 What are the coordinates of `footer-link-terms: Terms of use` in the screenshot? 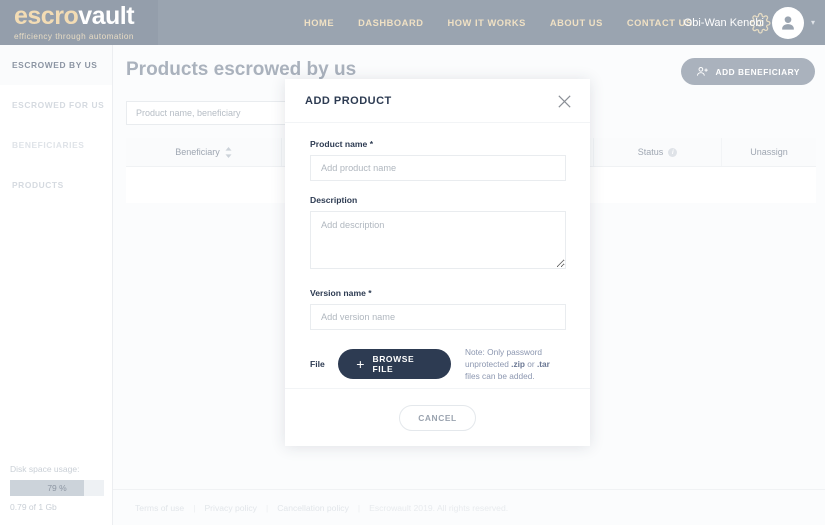 It's located at (159, 508).